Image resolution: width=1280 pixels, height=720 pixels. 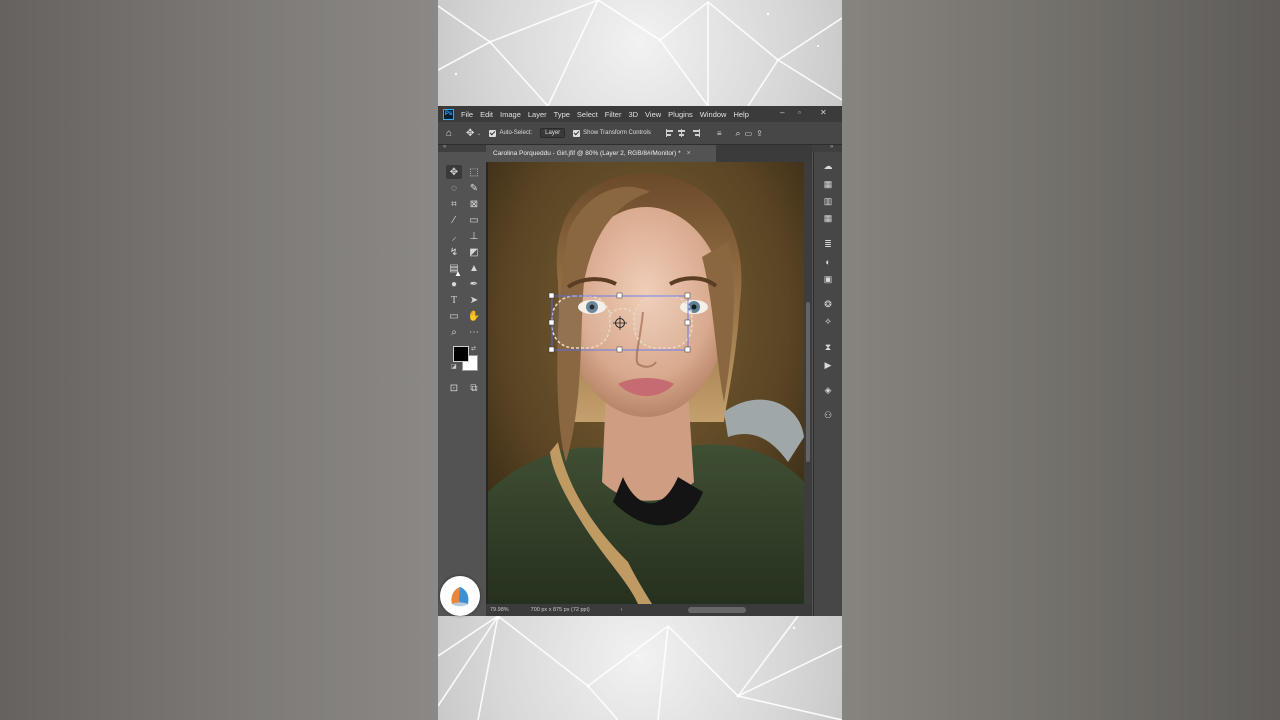 I want to click on menu-help: Help, so click(x=740, y=114).